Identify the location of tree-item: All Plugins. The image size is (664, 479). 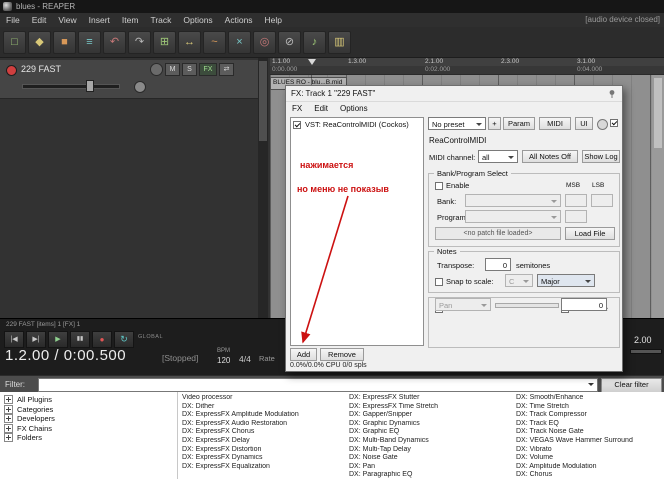
(90, 400).